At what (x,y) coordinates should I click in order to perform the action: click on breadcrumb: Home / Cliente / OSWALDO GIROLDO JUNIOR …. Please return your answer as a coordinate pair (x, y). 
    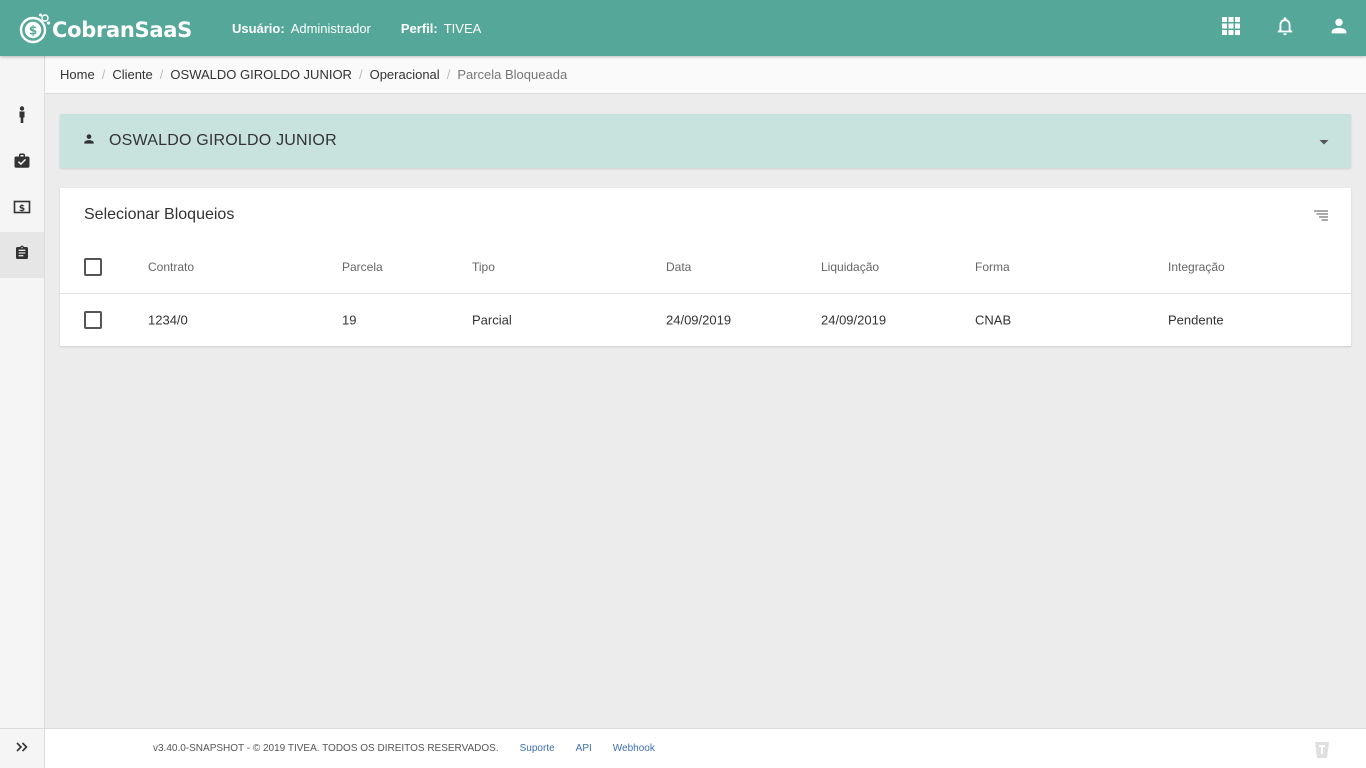
    Looking at the image, I should click on (705, 75).